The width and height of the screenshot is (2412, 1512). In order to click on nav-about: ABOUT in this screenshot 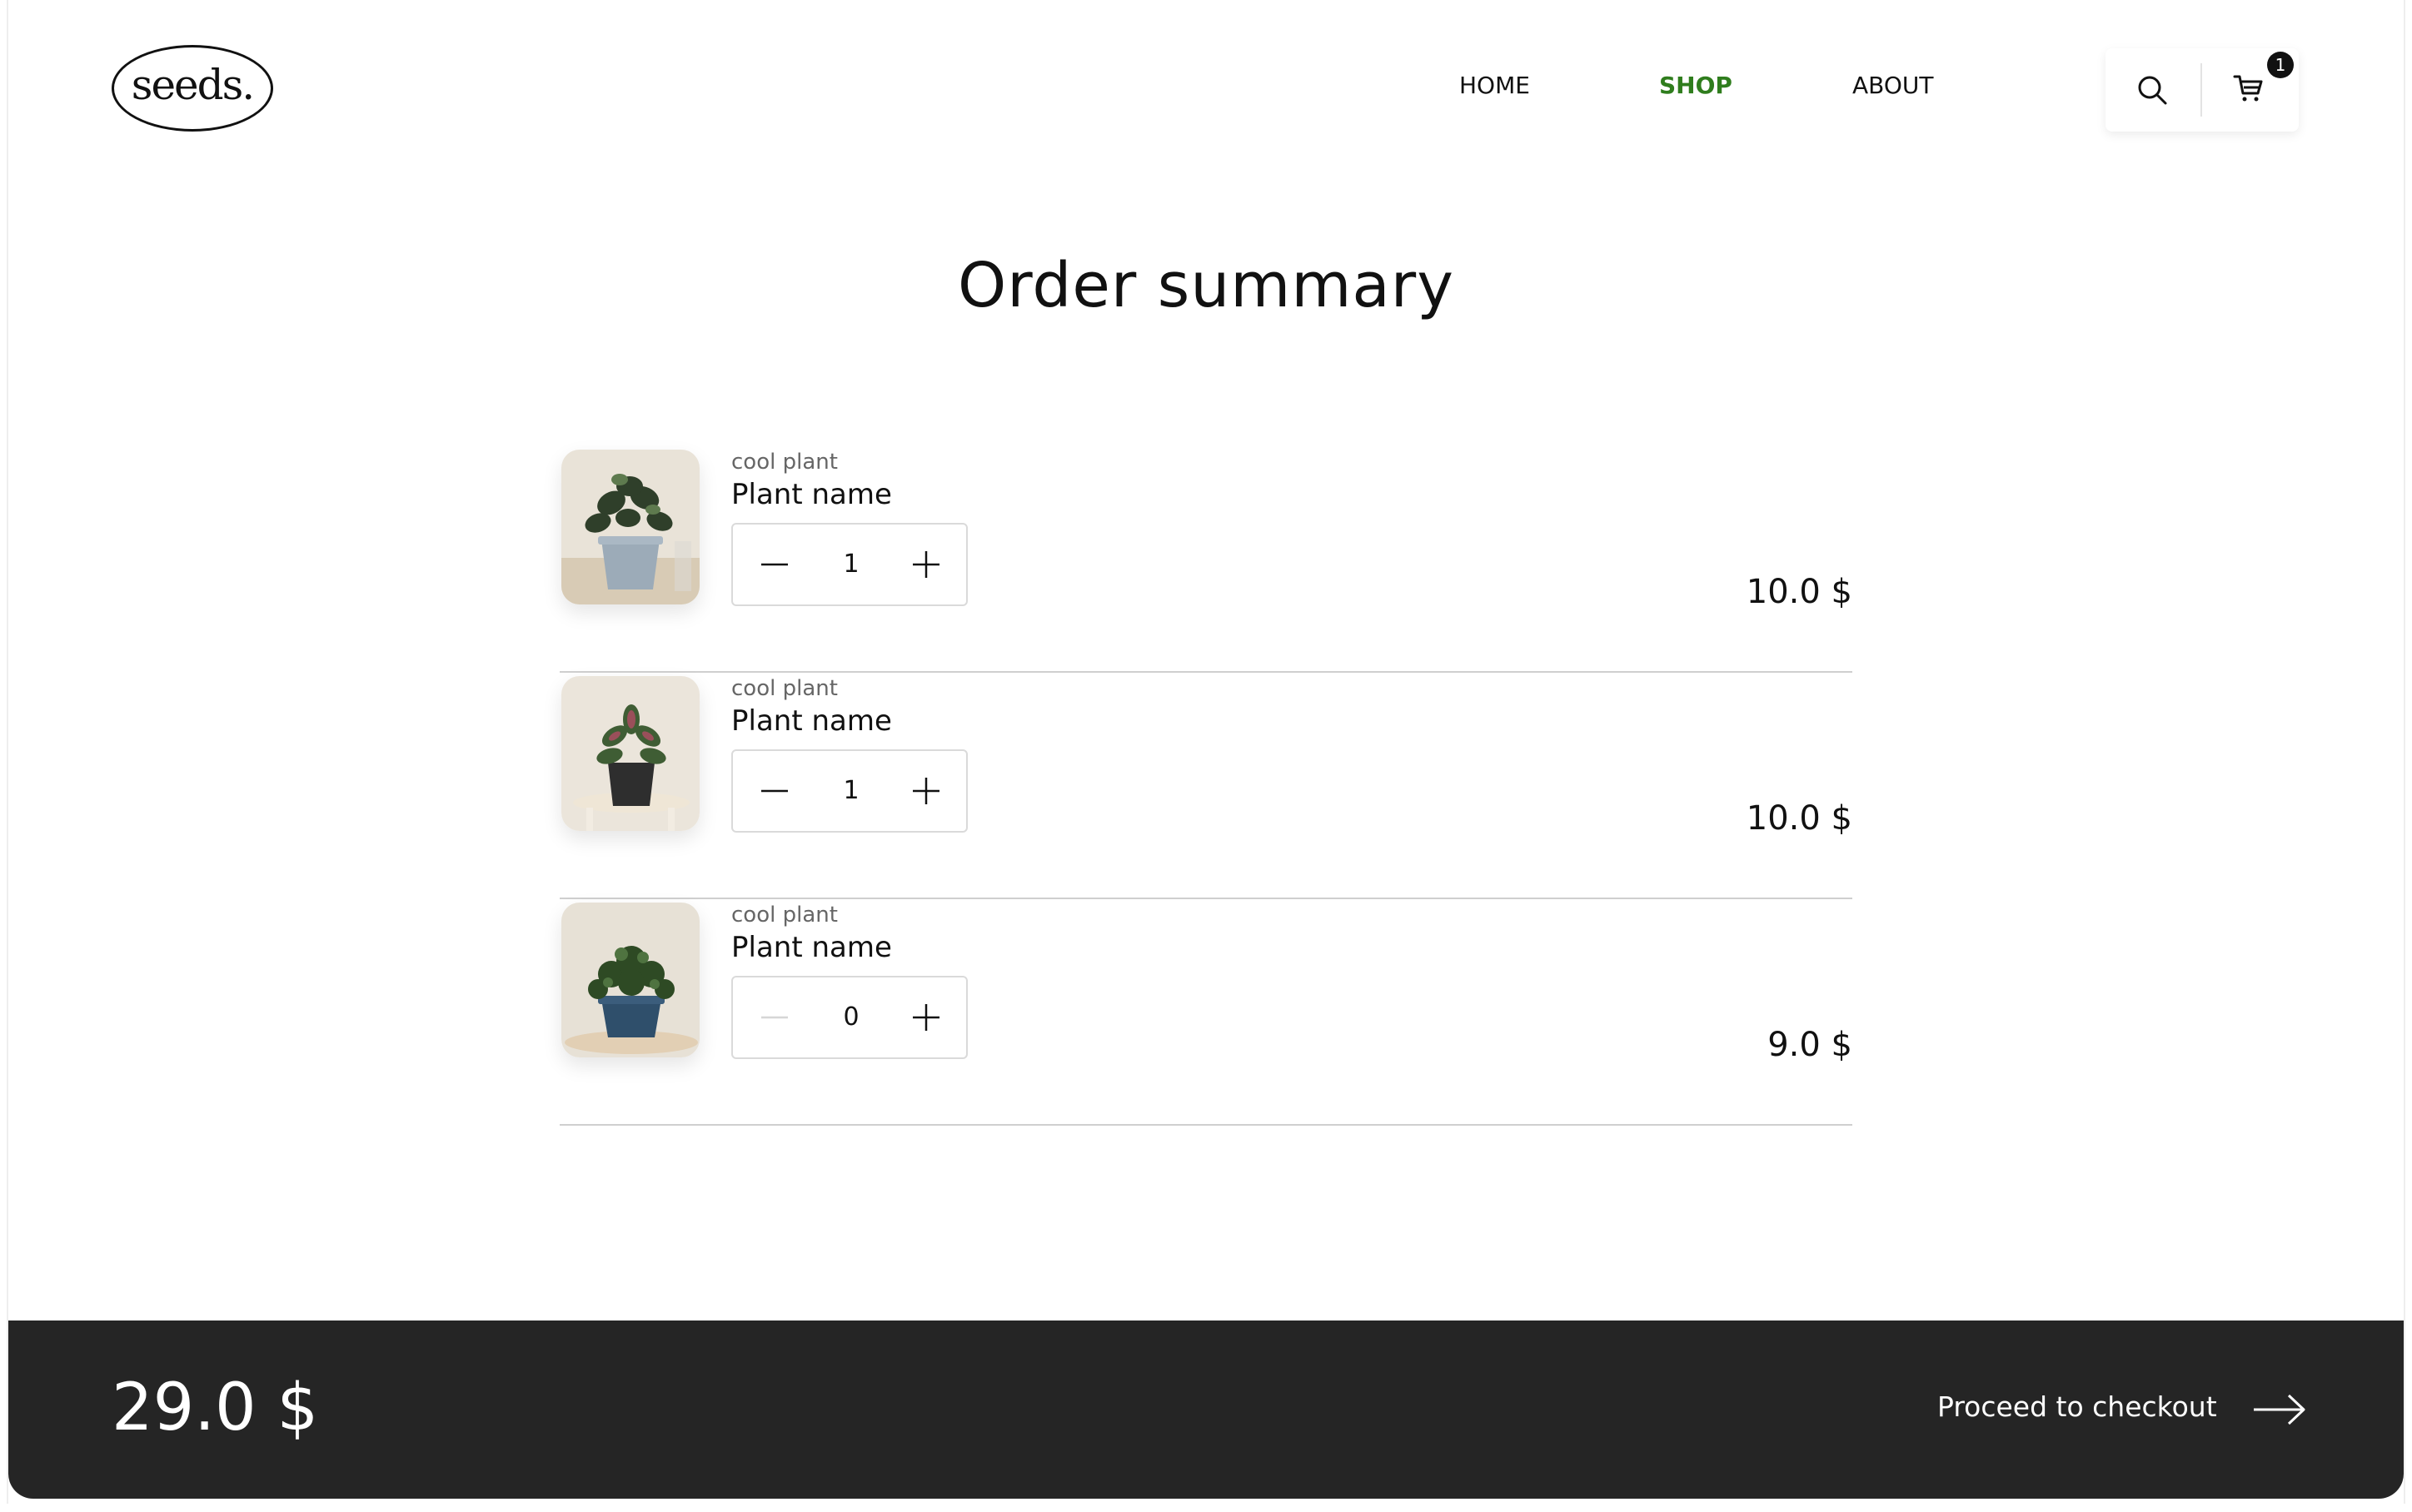, I will do `click(1893, 86)`.